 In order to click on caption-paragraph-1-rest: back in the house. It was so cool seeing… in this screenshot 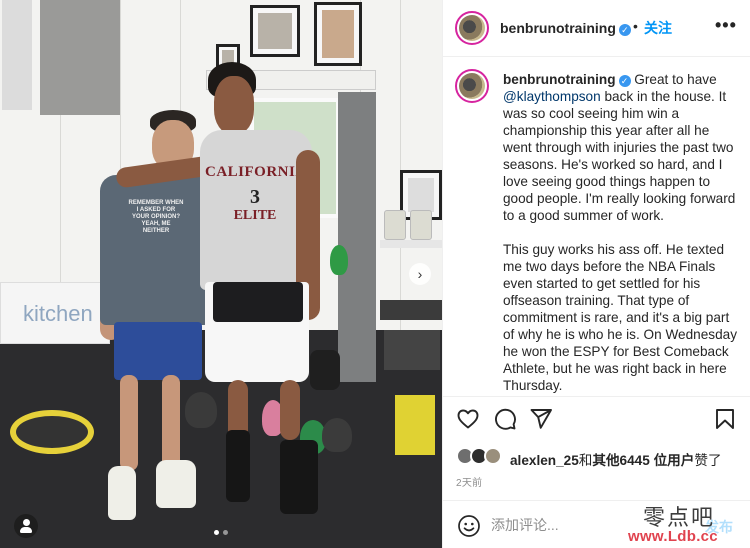, I will do `click(619, 156)`.